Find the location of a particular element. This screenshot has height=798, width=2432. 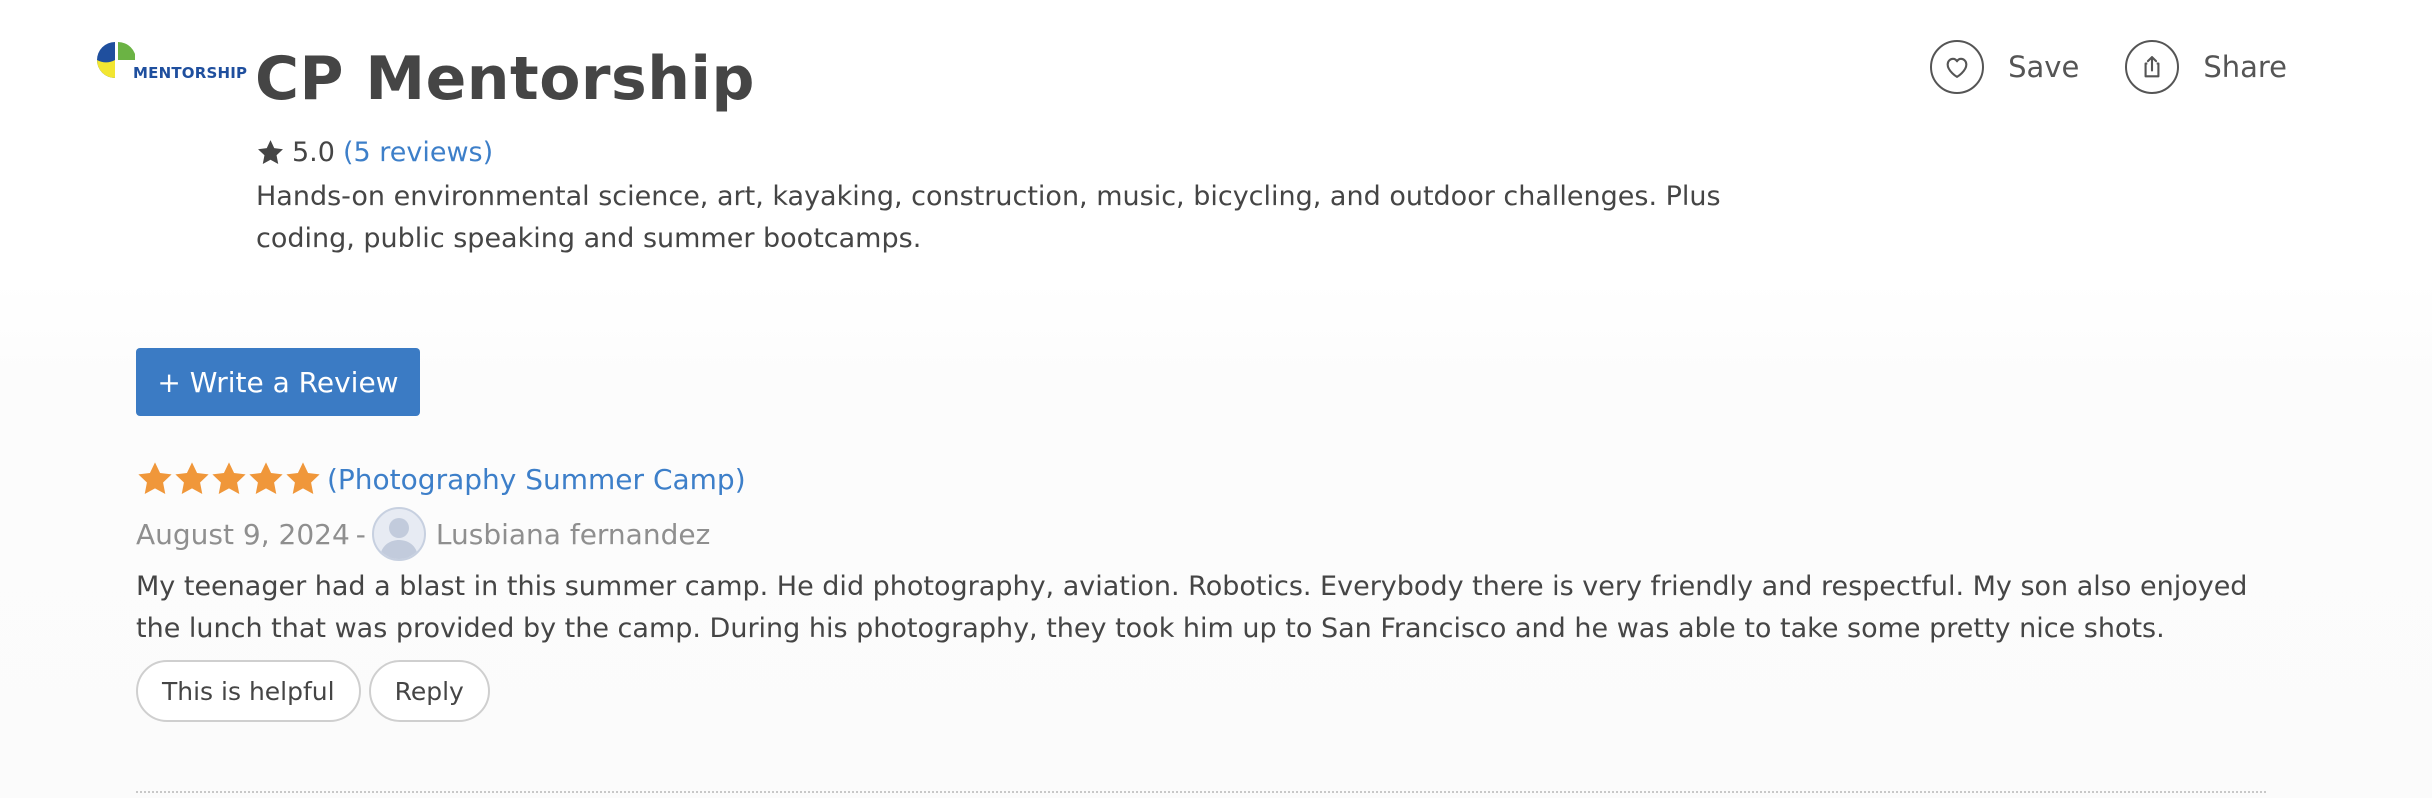

review-stars is located at coordinates (228, 479).